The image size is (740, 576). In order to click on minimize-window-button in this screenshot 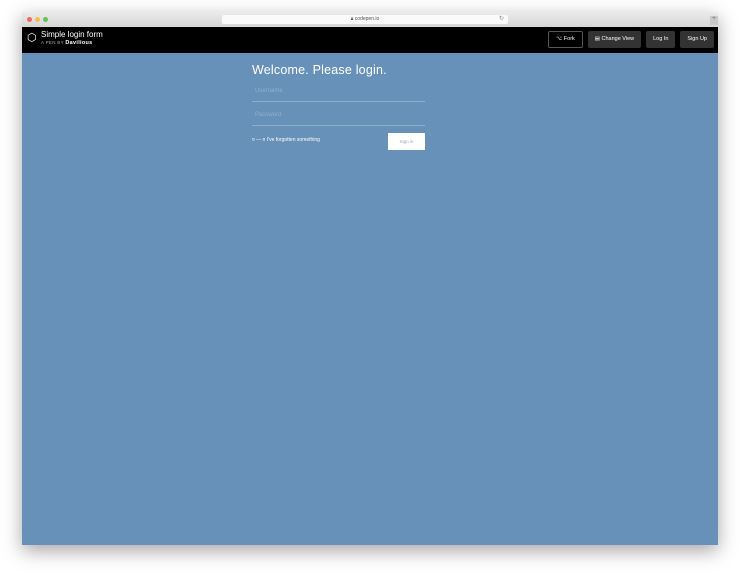, I will do `click(37, 19)`.